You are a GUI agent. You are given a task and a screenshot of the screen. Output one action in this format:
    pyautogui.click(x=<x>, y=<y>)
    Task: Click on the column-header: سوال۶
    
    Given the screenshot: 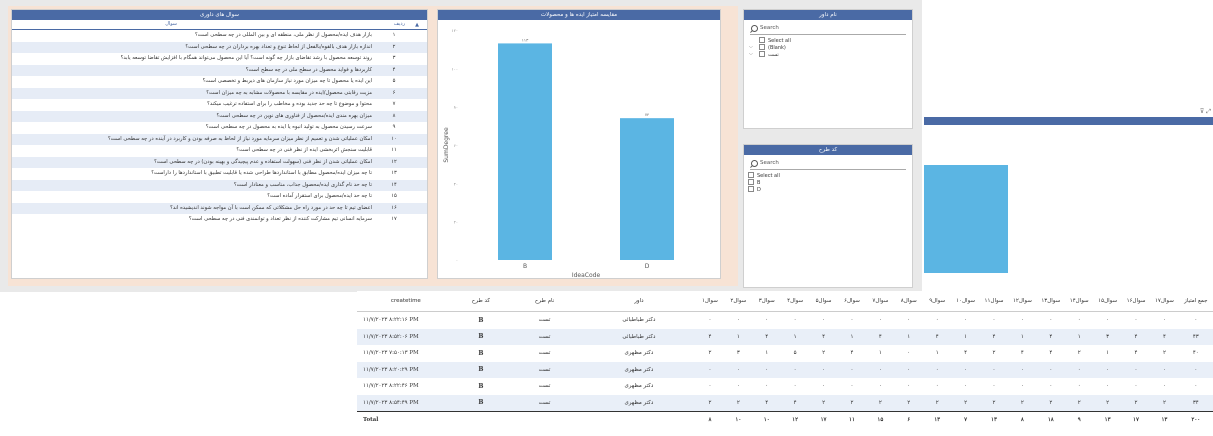 What is the action you would take?
    pyautogui.click(x=852, y=301)
    